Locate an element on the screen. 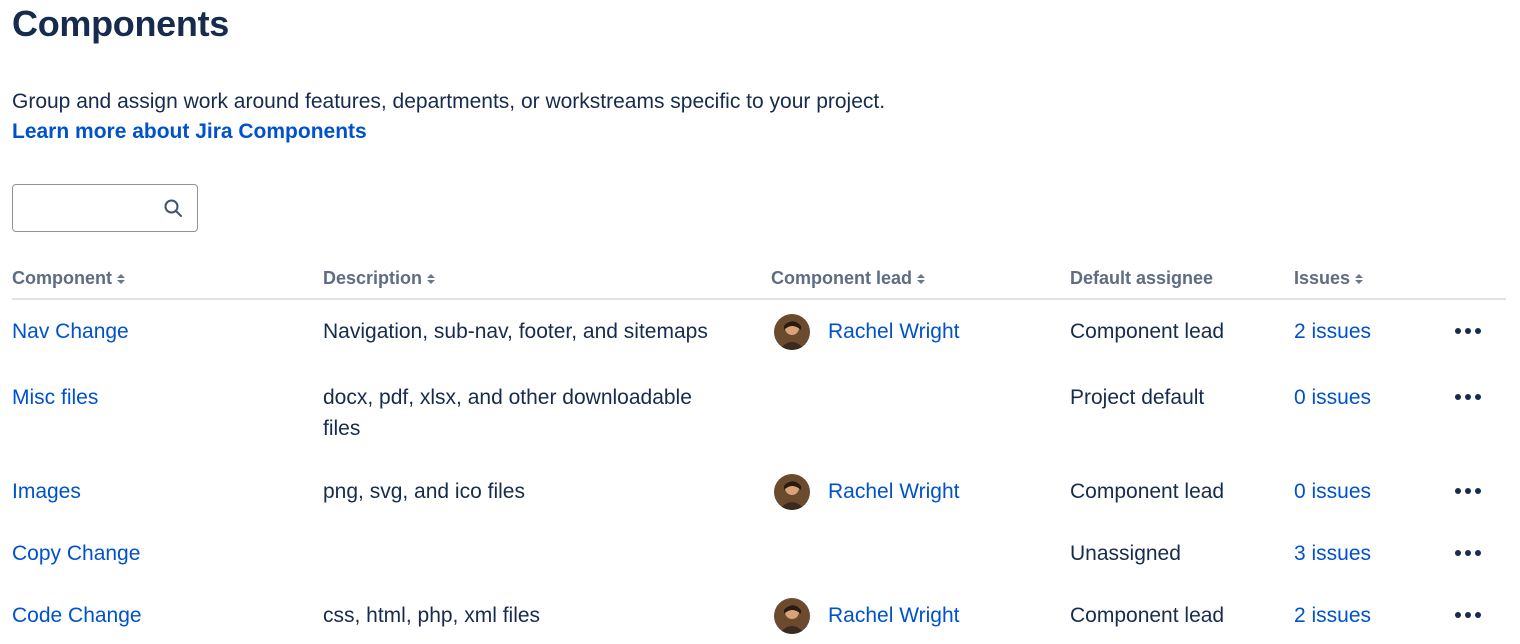 The height and width of the screenshot is (644, 1520). component-description: docx, pdf, xlsx, and other downloadable is located at coordinates (507, 397).